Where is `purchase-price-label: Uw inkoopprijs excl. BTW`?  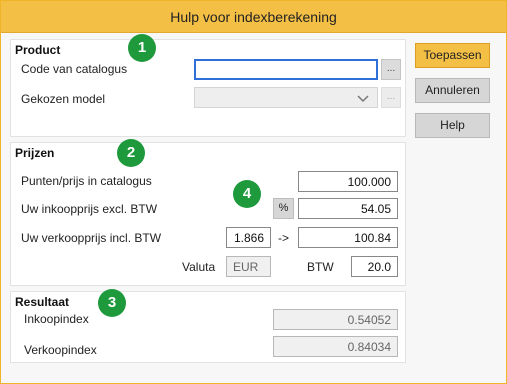 purchase-price-label: Uw inkoopprijs excl. BTW is located at coordinates (89, 209).